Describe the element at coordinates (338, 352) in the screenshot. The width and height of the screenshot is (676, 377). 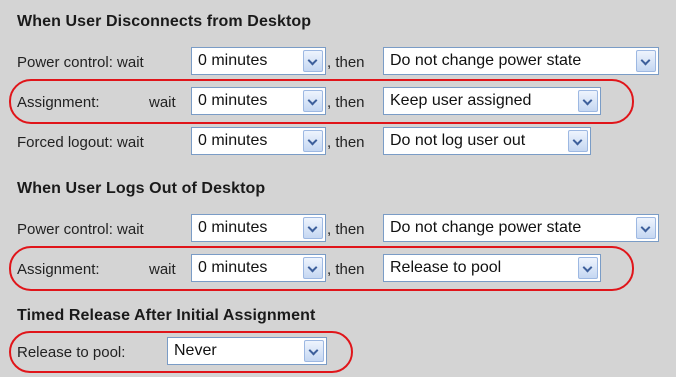
I see `timed-release-row: Release to pool: Never` at that location.